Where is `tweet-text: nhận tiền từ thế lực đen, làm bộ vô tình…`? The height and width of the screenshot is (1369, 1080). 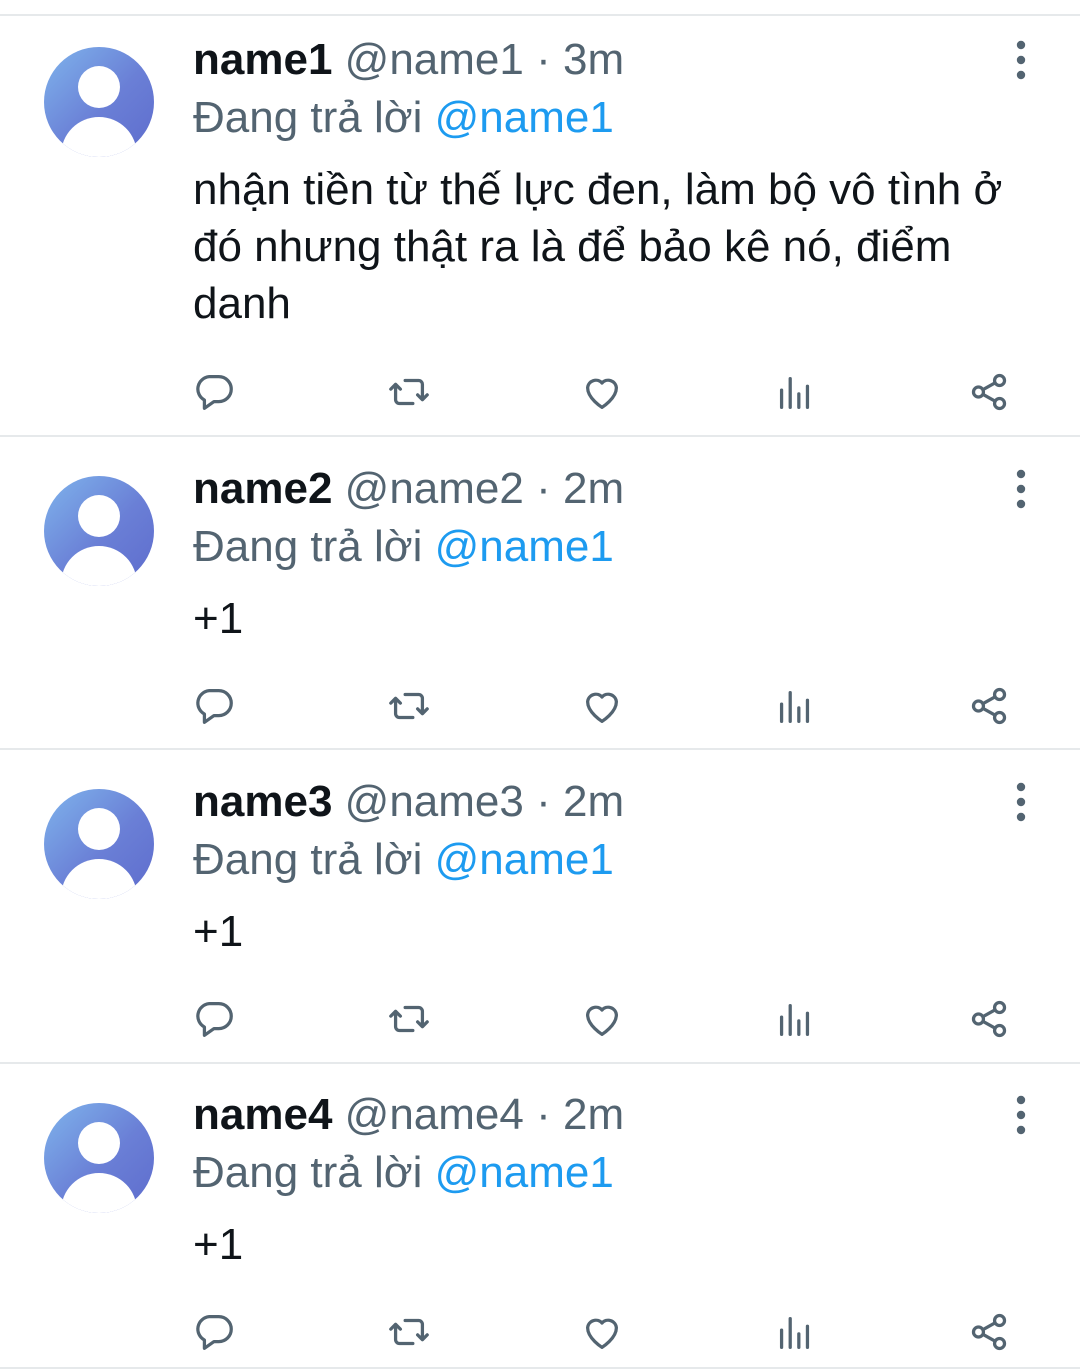 tweet-text: nhận tiền từ thế lực đen, làm bộ vô tình… is located at coordinates (598, 246).